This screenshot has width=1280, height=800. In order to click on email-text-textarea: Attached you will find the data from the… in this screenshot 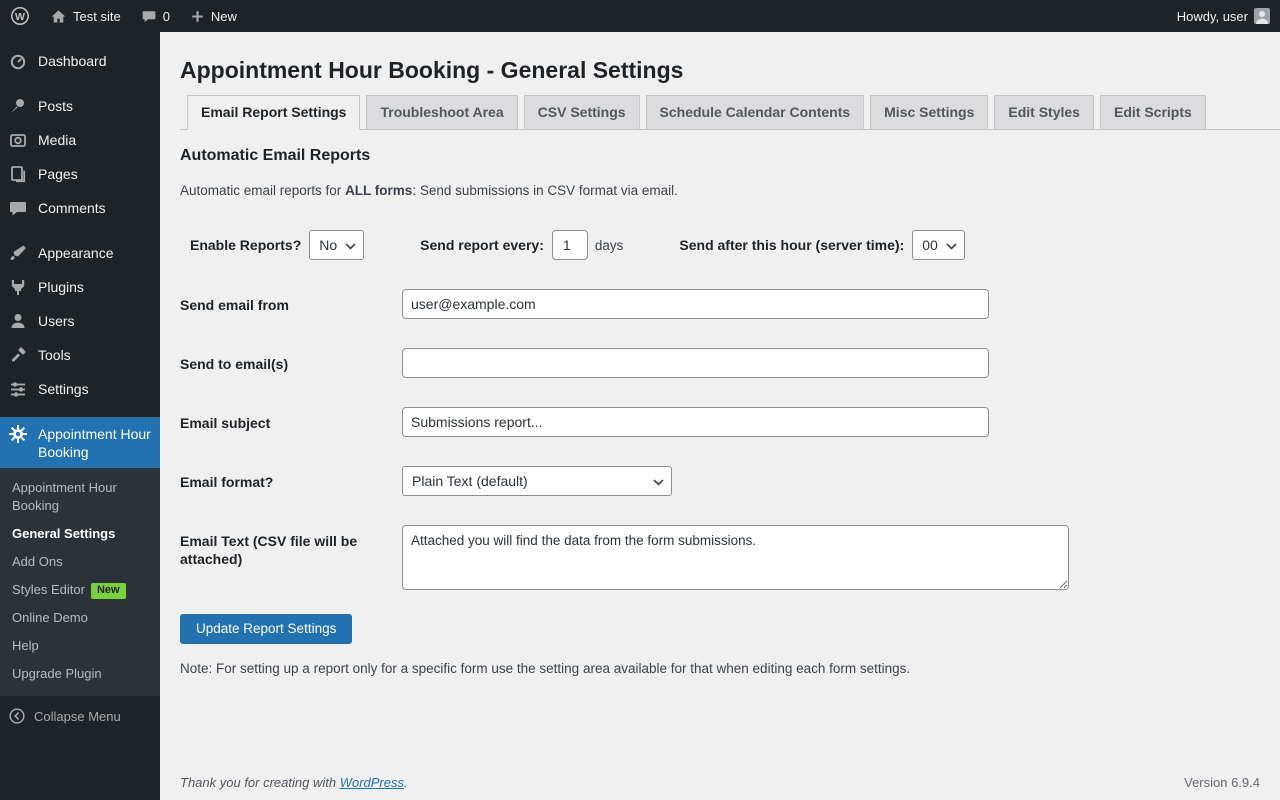, I will do `click(735, 557)`.